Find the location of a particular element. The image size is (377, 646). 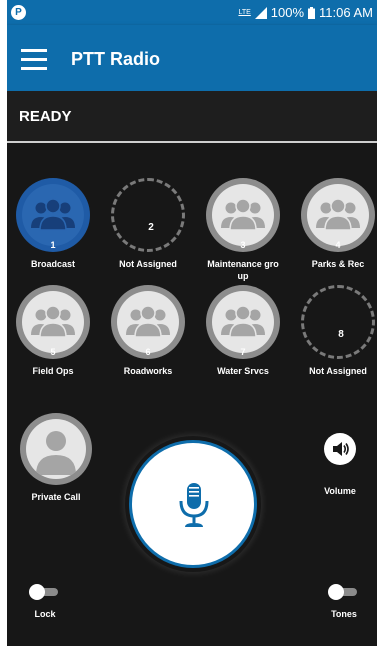

volume-label: Volume is located at coordinates (340, 491).